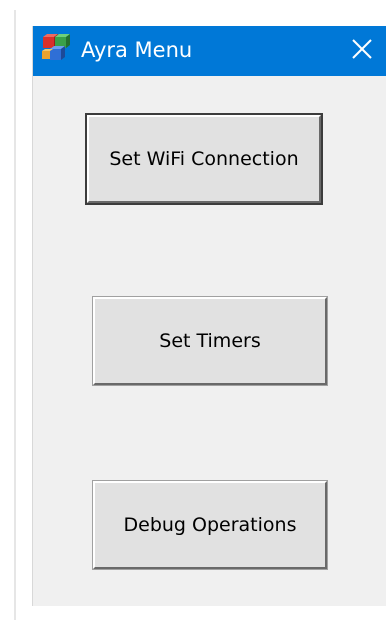 This screenshot has width=386, height=620. I want to click on set-timers-button: Set Timers, so click(210, 341).